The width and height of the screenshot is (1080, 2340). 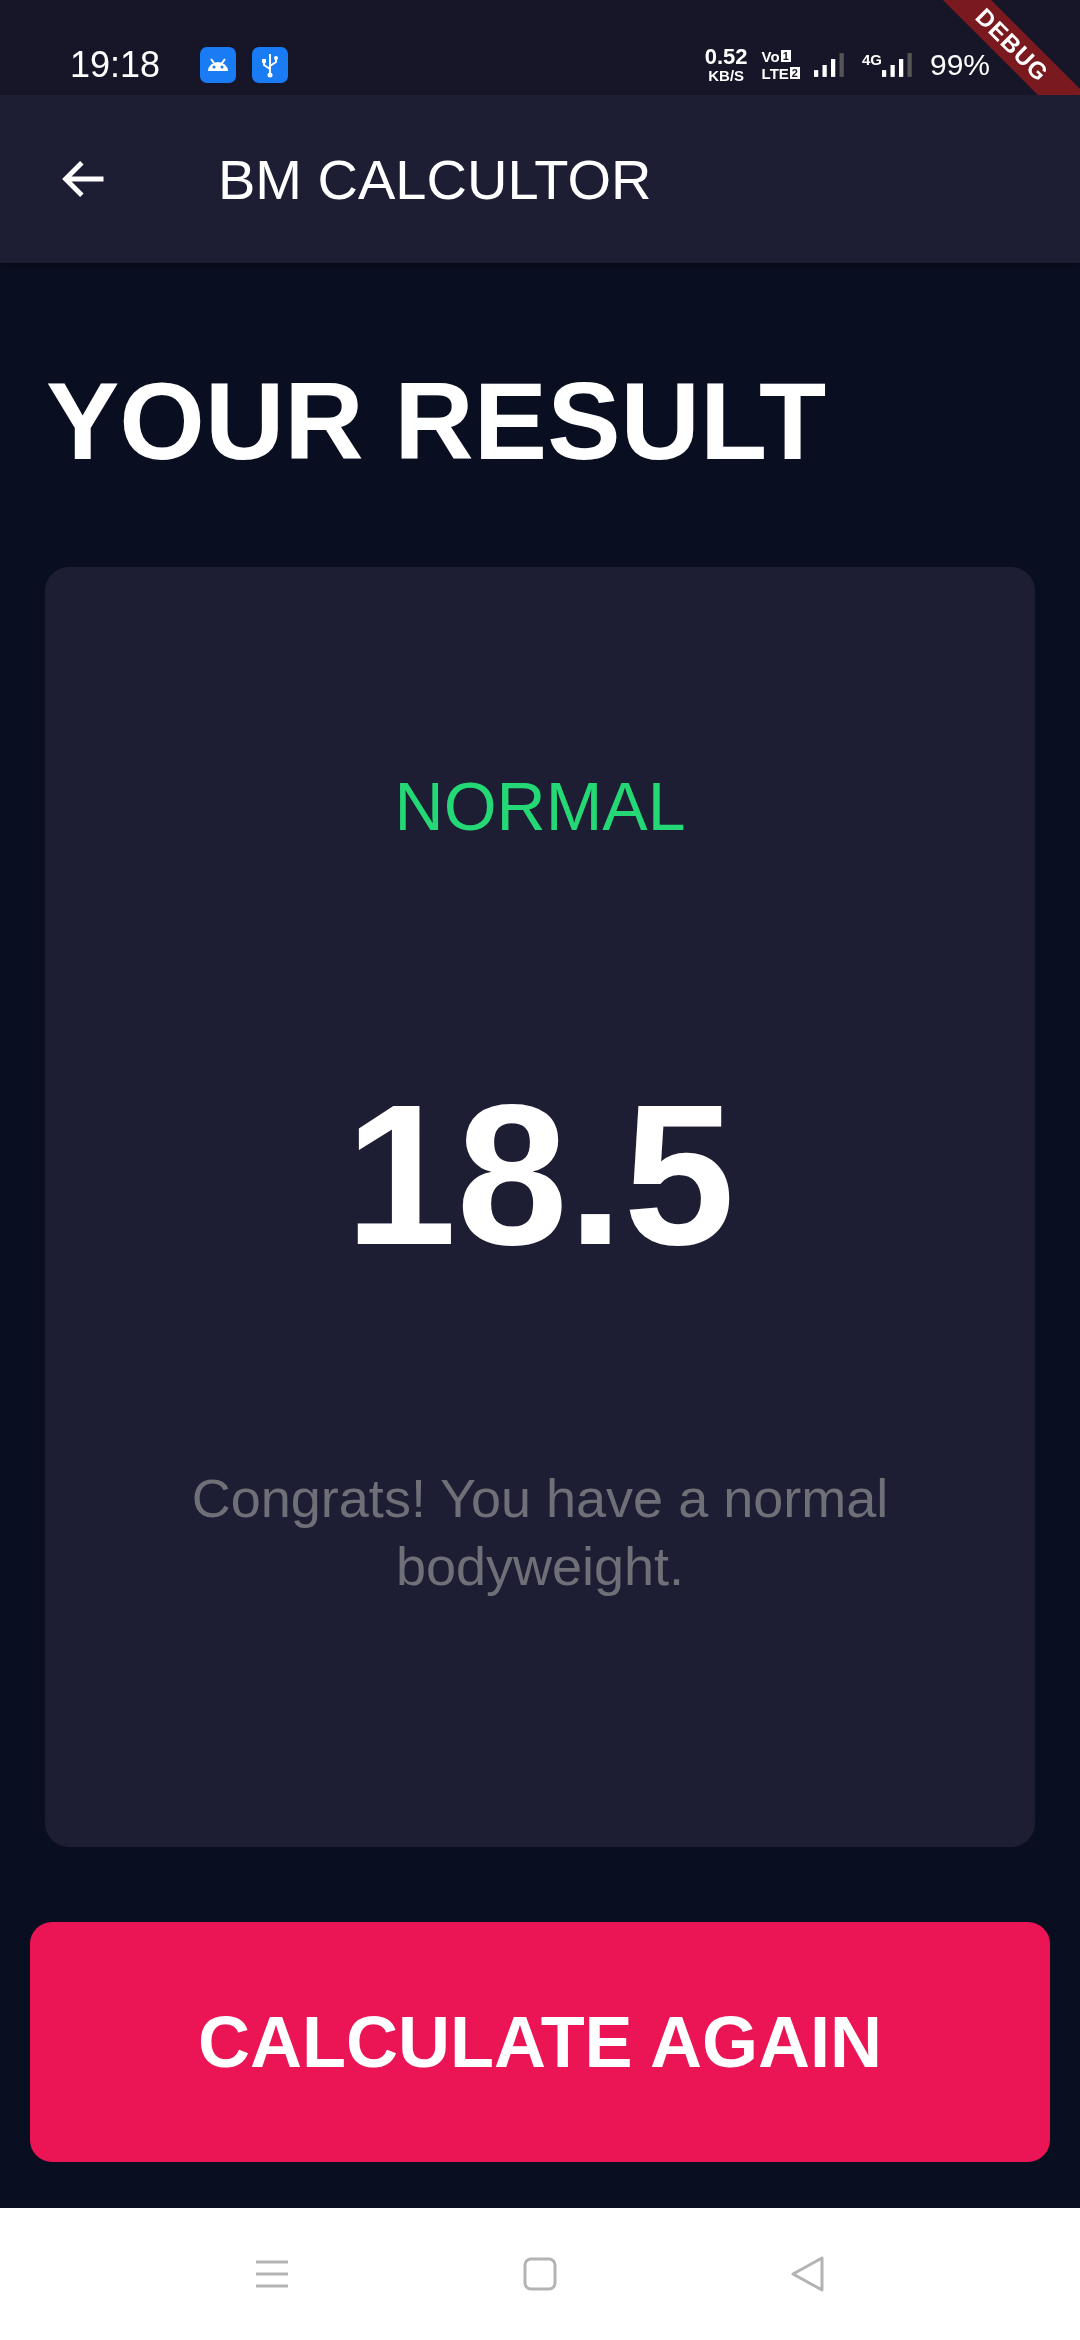 I want to click on network-type: 4G, so click(x=871, y=59).